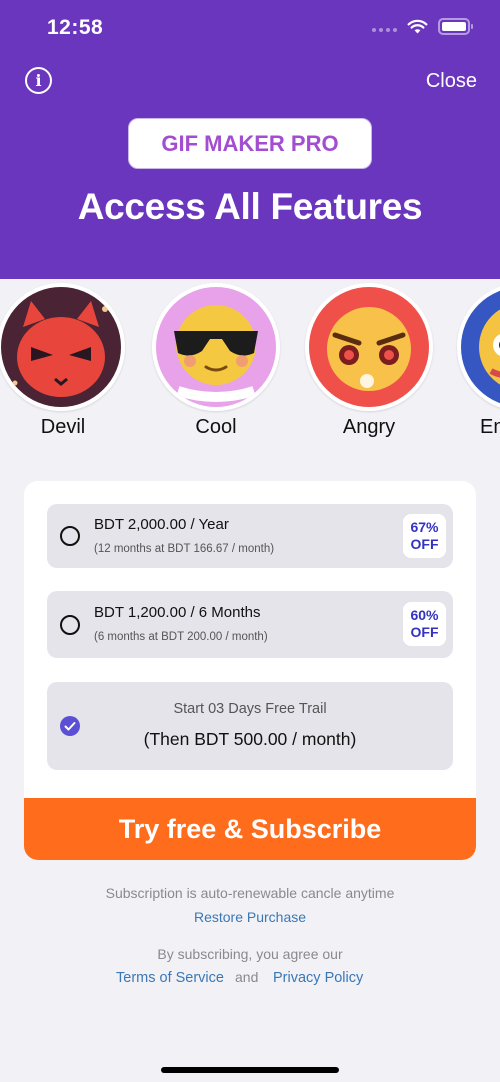  I want to click on wifi-icon, so click(417, 26).